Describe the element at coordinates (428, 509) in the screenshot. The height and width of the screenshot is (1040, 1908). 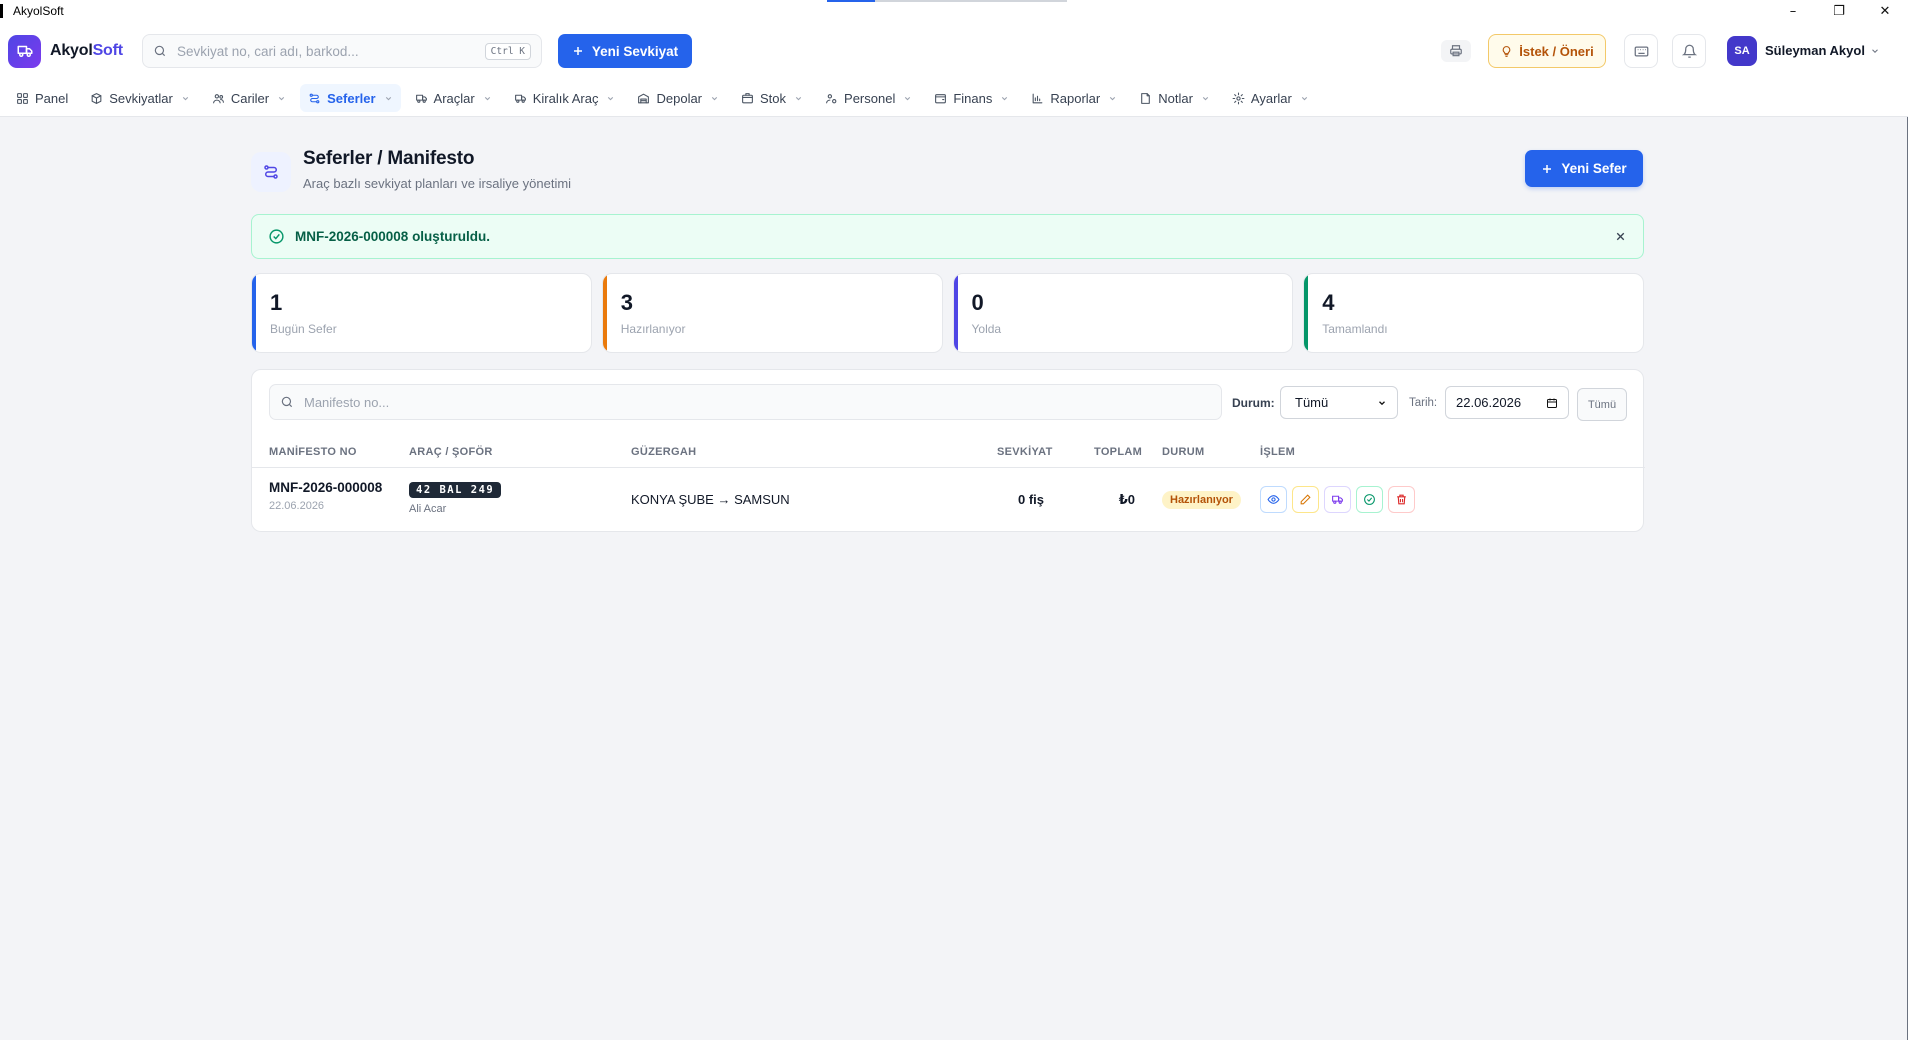
I see `driver-name: Ali Acar` at that location.